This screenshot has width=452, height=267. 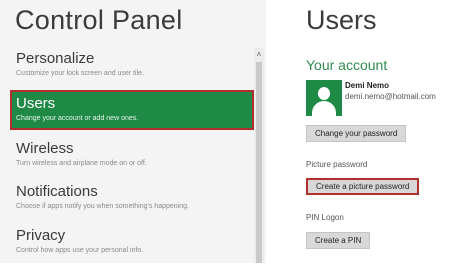 I want to click on nav-item-title: Notifications, so click(x=57, y=191).